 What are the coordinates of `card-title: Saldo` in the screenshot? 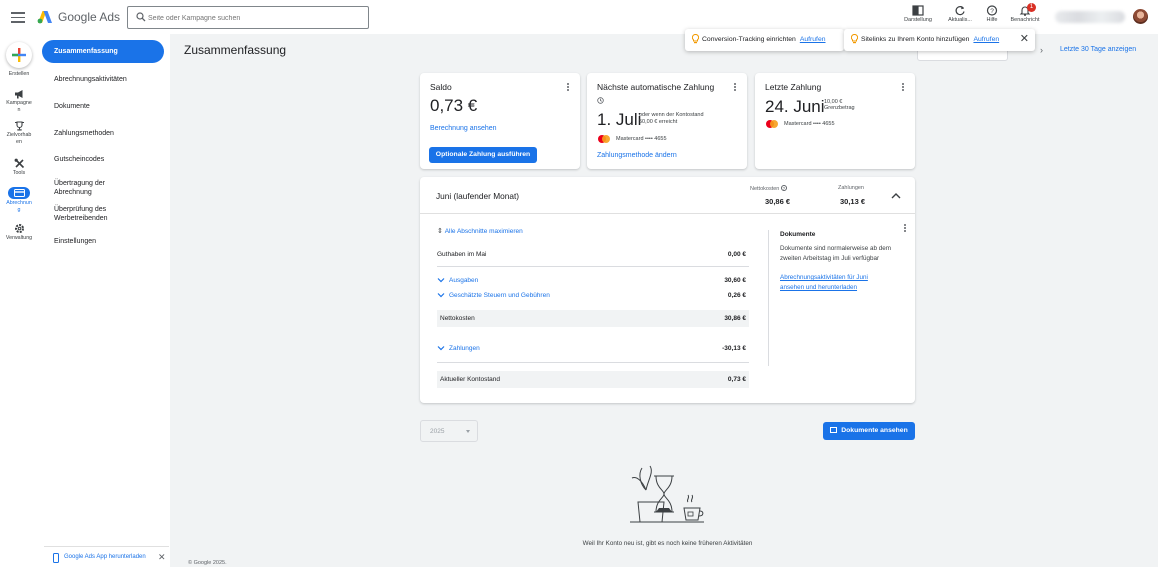 It's located at (441, 87).